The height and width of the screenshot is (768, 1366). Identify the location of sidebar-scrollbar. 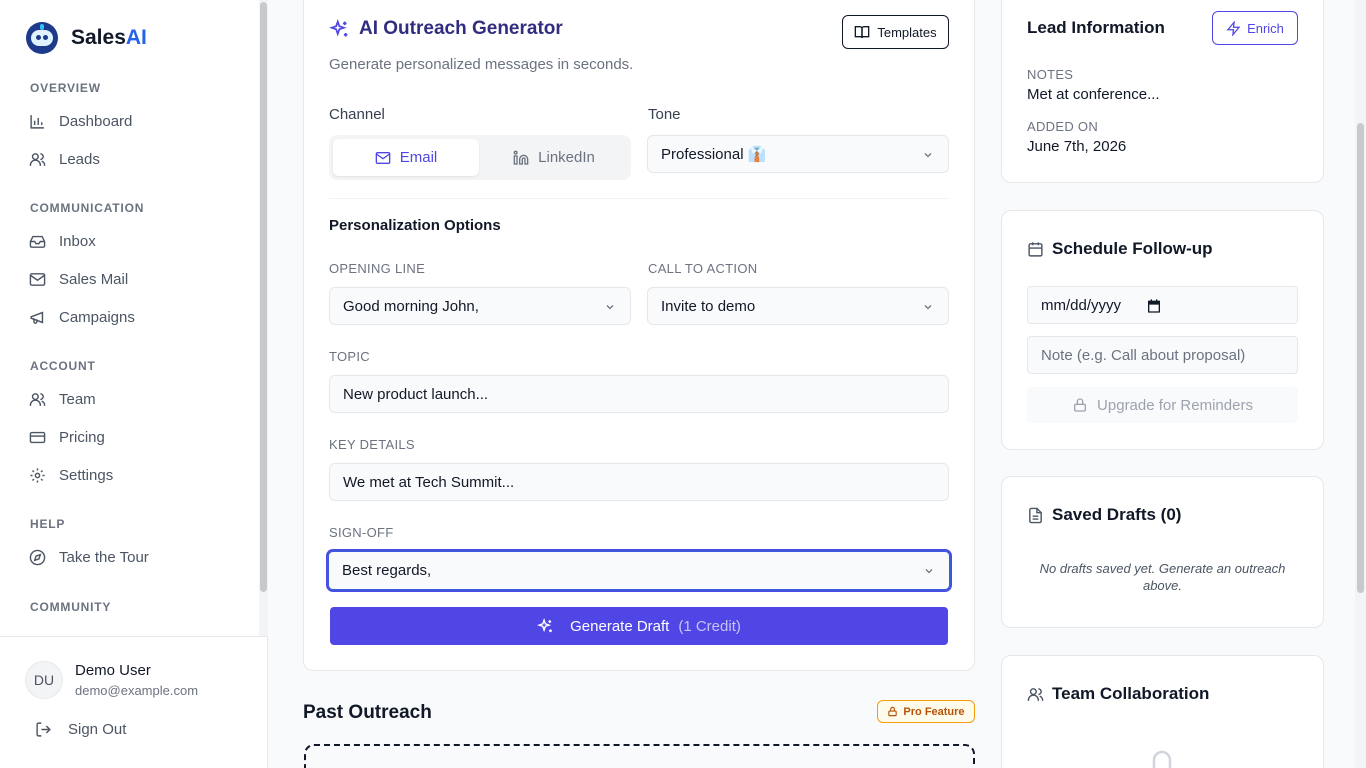
(263, 318).